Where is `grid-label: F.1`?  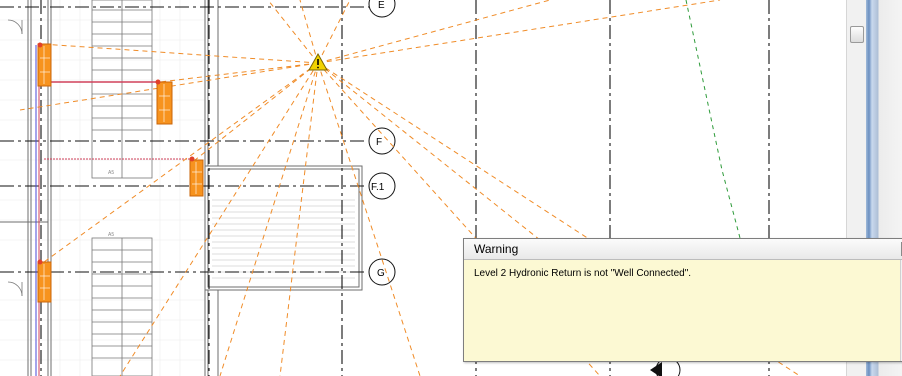
grid-label: F.1 is located at coordinates (378, 187).